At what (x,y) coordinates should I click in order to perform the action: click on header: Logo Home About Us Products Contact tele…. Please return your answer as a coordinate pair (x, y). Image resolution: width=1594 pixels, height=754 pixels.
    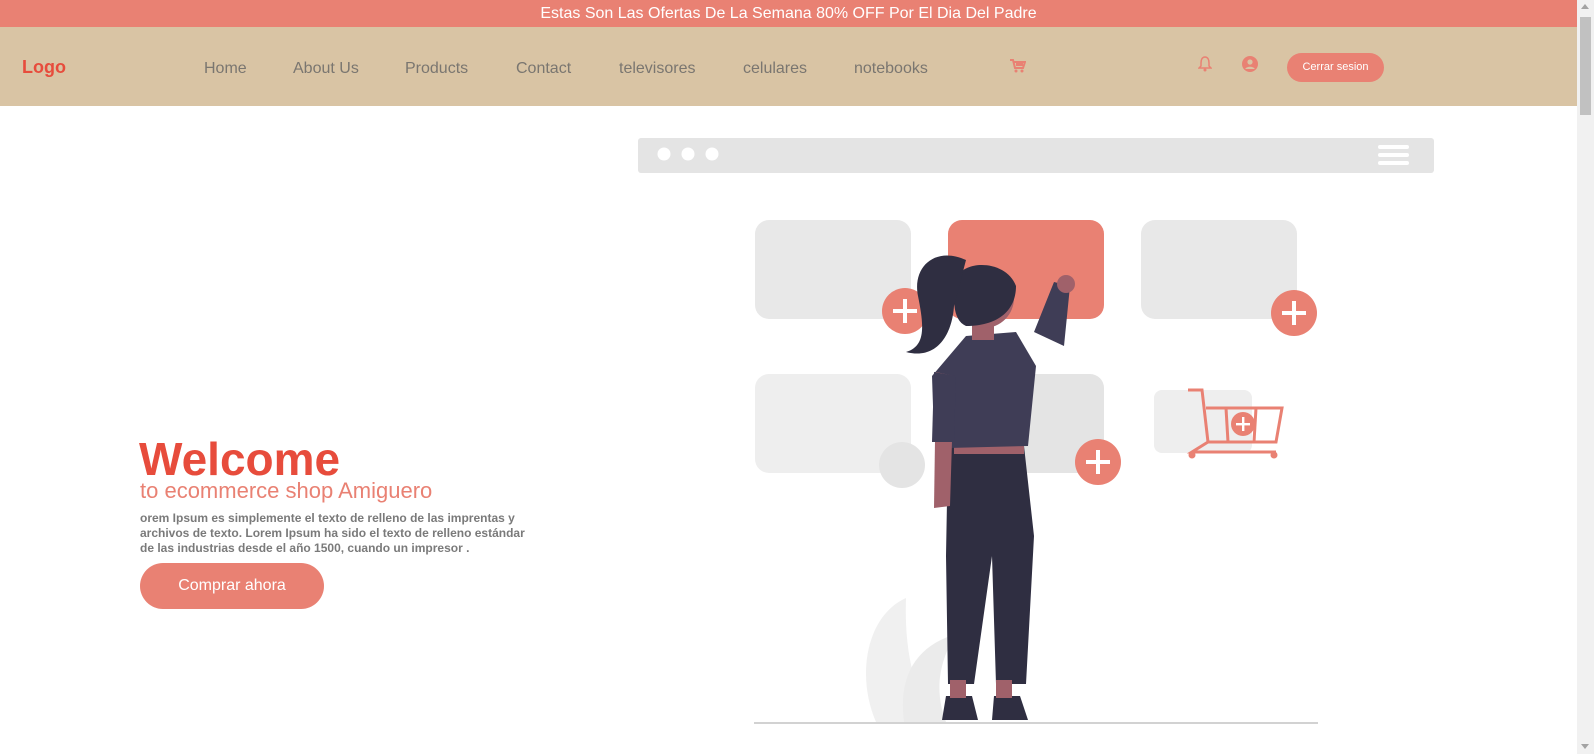
    Looking at the image, I should click on (788, 66).